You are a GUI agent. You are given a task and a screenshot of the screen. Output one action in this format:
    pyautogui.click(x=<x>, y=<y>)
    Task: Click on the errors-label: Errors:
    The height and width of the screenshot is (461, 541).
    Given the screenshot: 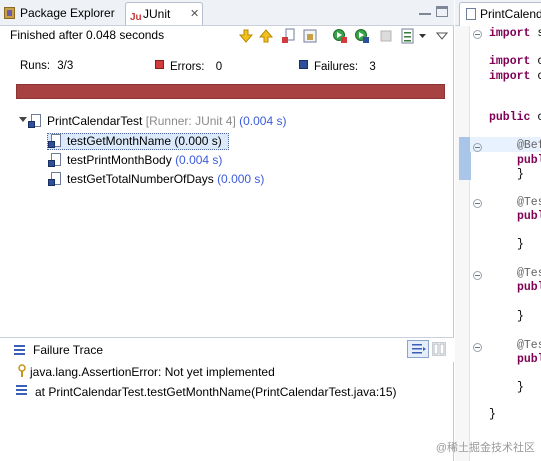 What is the action you would take?
    pyautogui.click(x=187, y=67)
    